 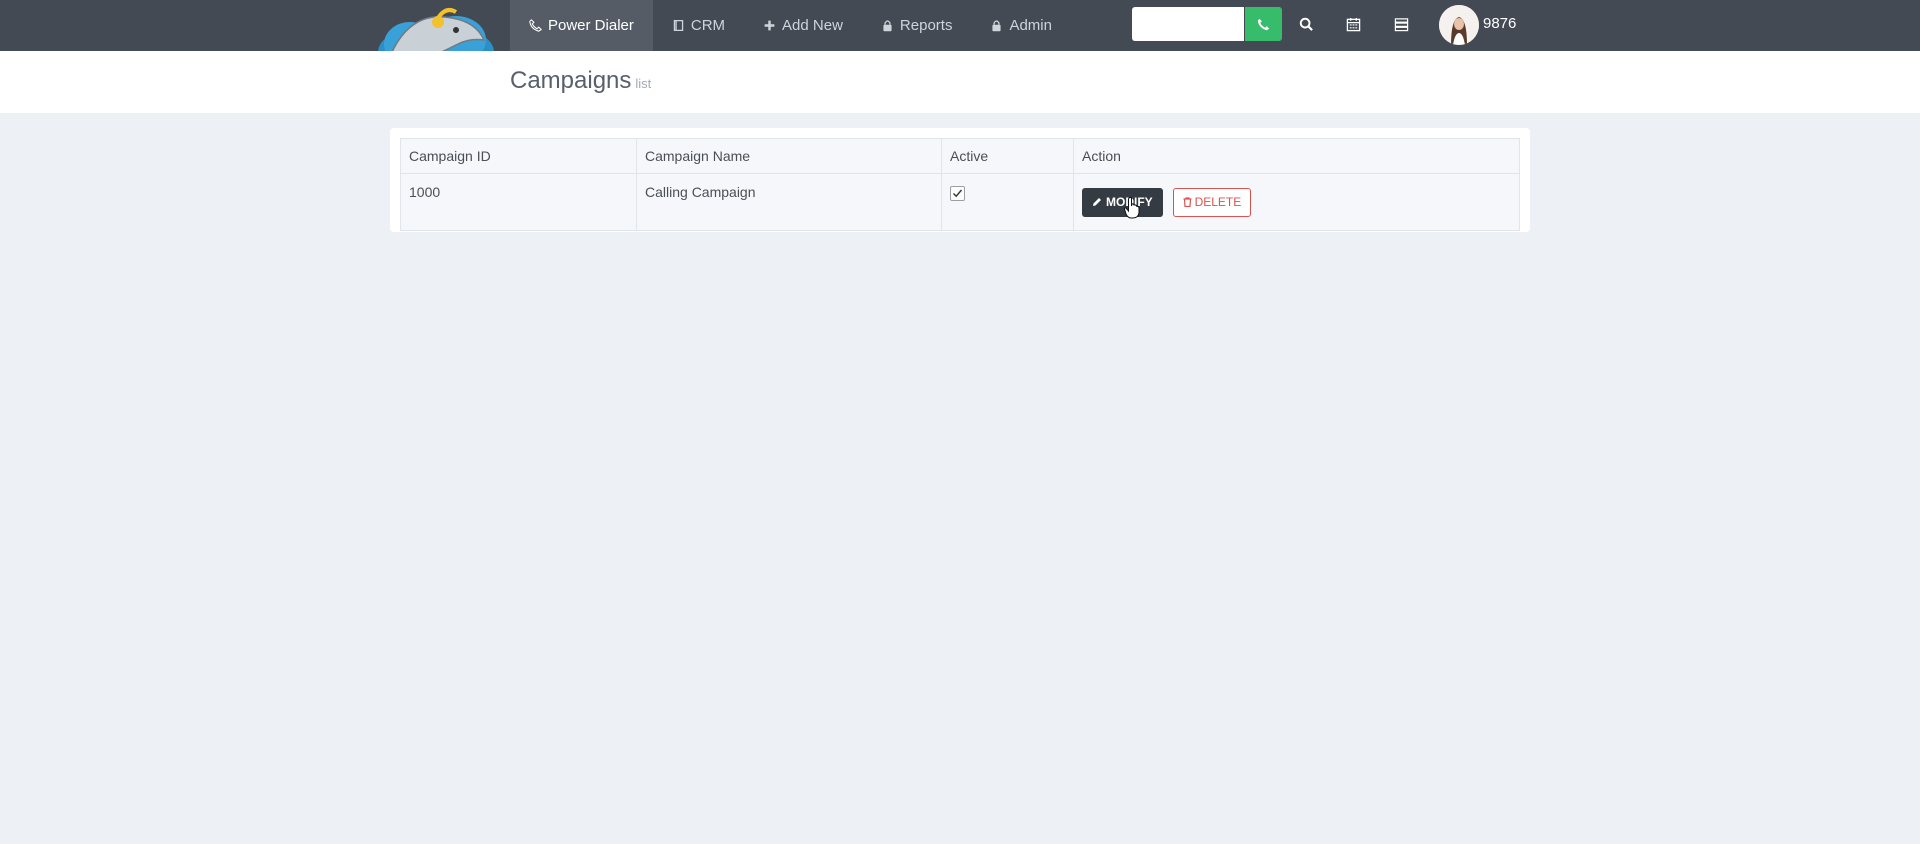 What do you see at coordinates (926, 25) in the screenshot?
I see `nav-label: Reports` at bounding box center [926, 25].